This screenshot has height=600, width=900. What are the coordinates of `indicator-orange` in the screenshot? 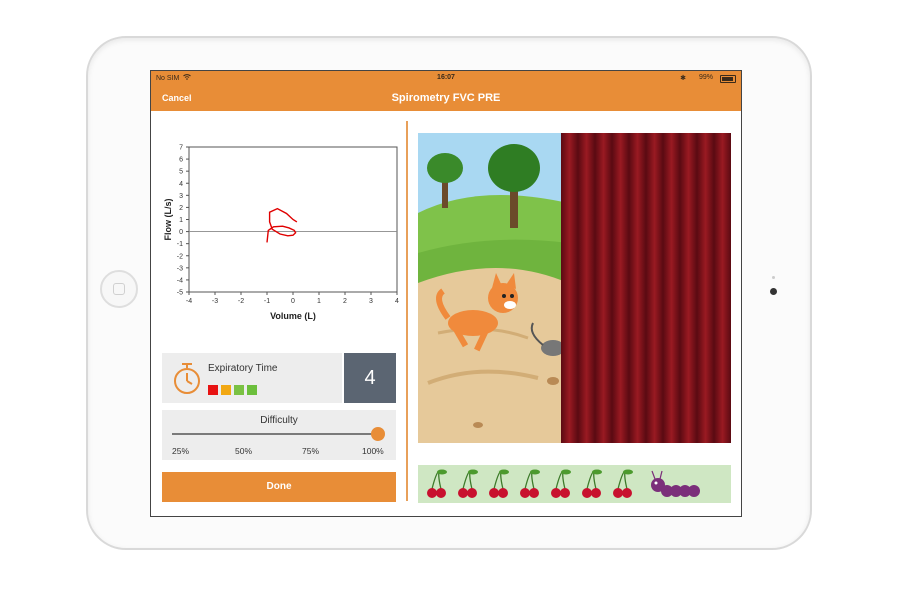 It's located at (226, 390).